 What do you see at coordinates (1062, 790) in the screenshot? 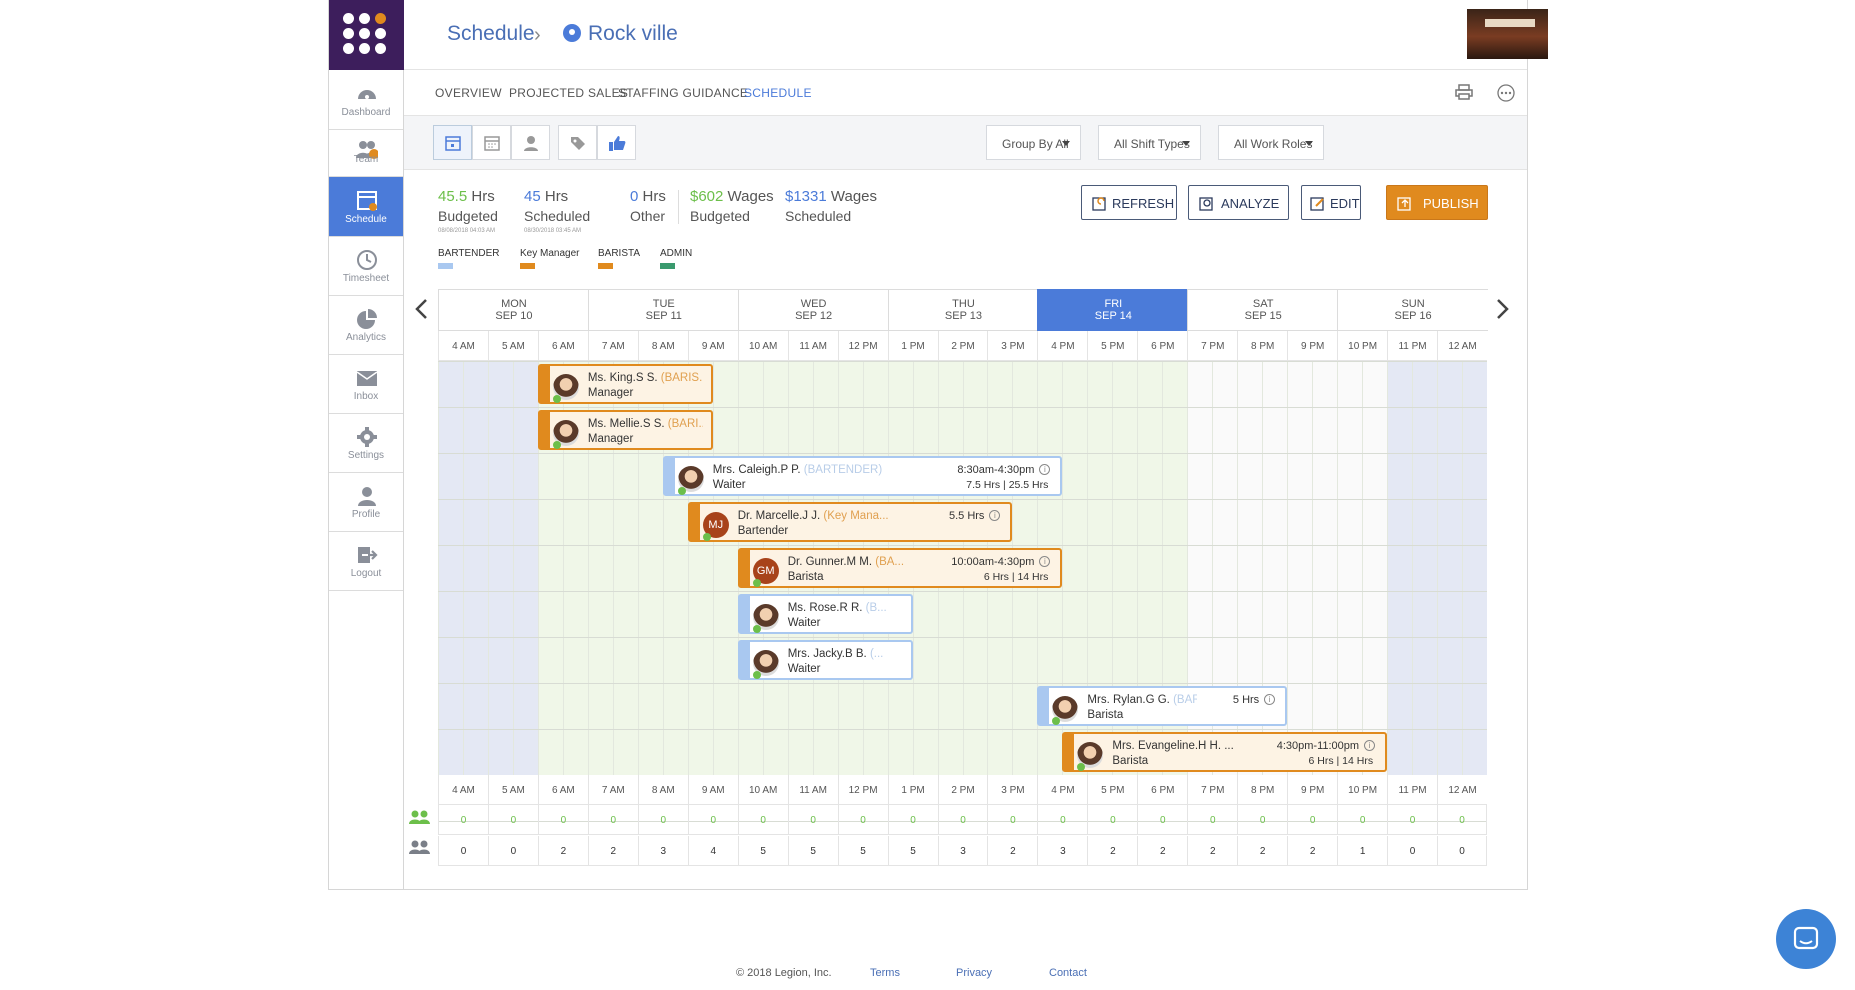
I see `hour-label: 4 PM` at bounding box center [1062, 790].